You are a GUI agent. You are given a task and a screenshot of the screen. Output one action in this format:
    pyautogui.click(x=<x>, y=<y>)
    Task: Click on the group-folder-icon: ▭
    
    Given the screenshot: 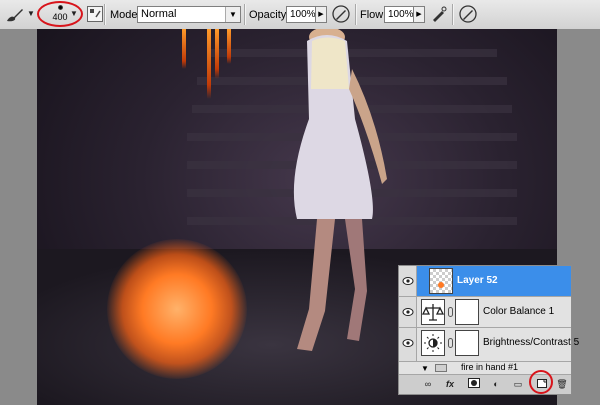 What is the action you would take?
    pyautogui.click(x=518, y=384)
    